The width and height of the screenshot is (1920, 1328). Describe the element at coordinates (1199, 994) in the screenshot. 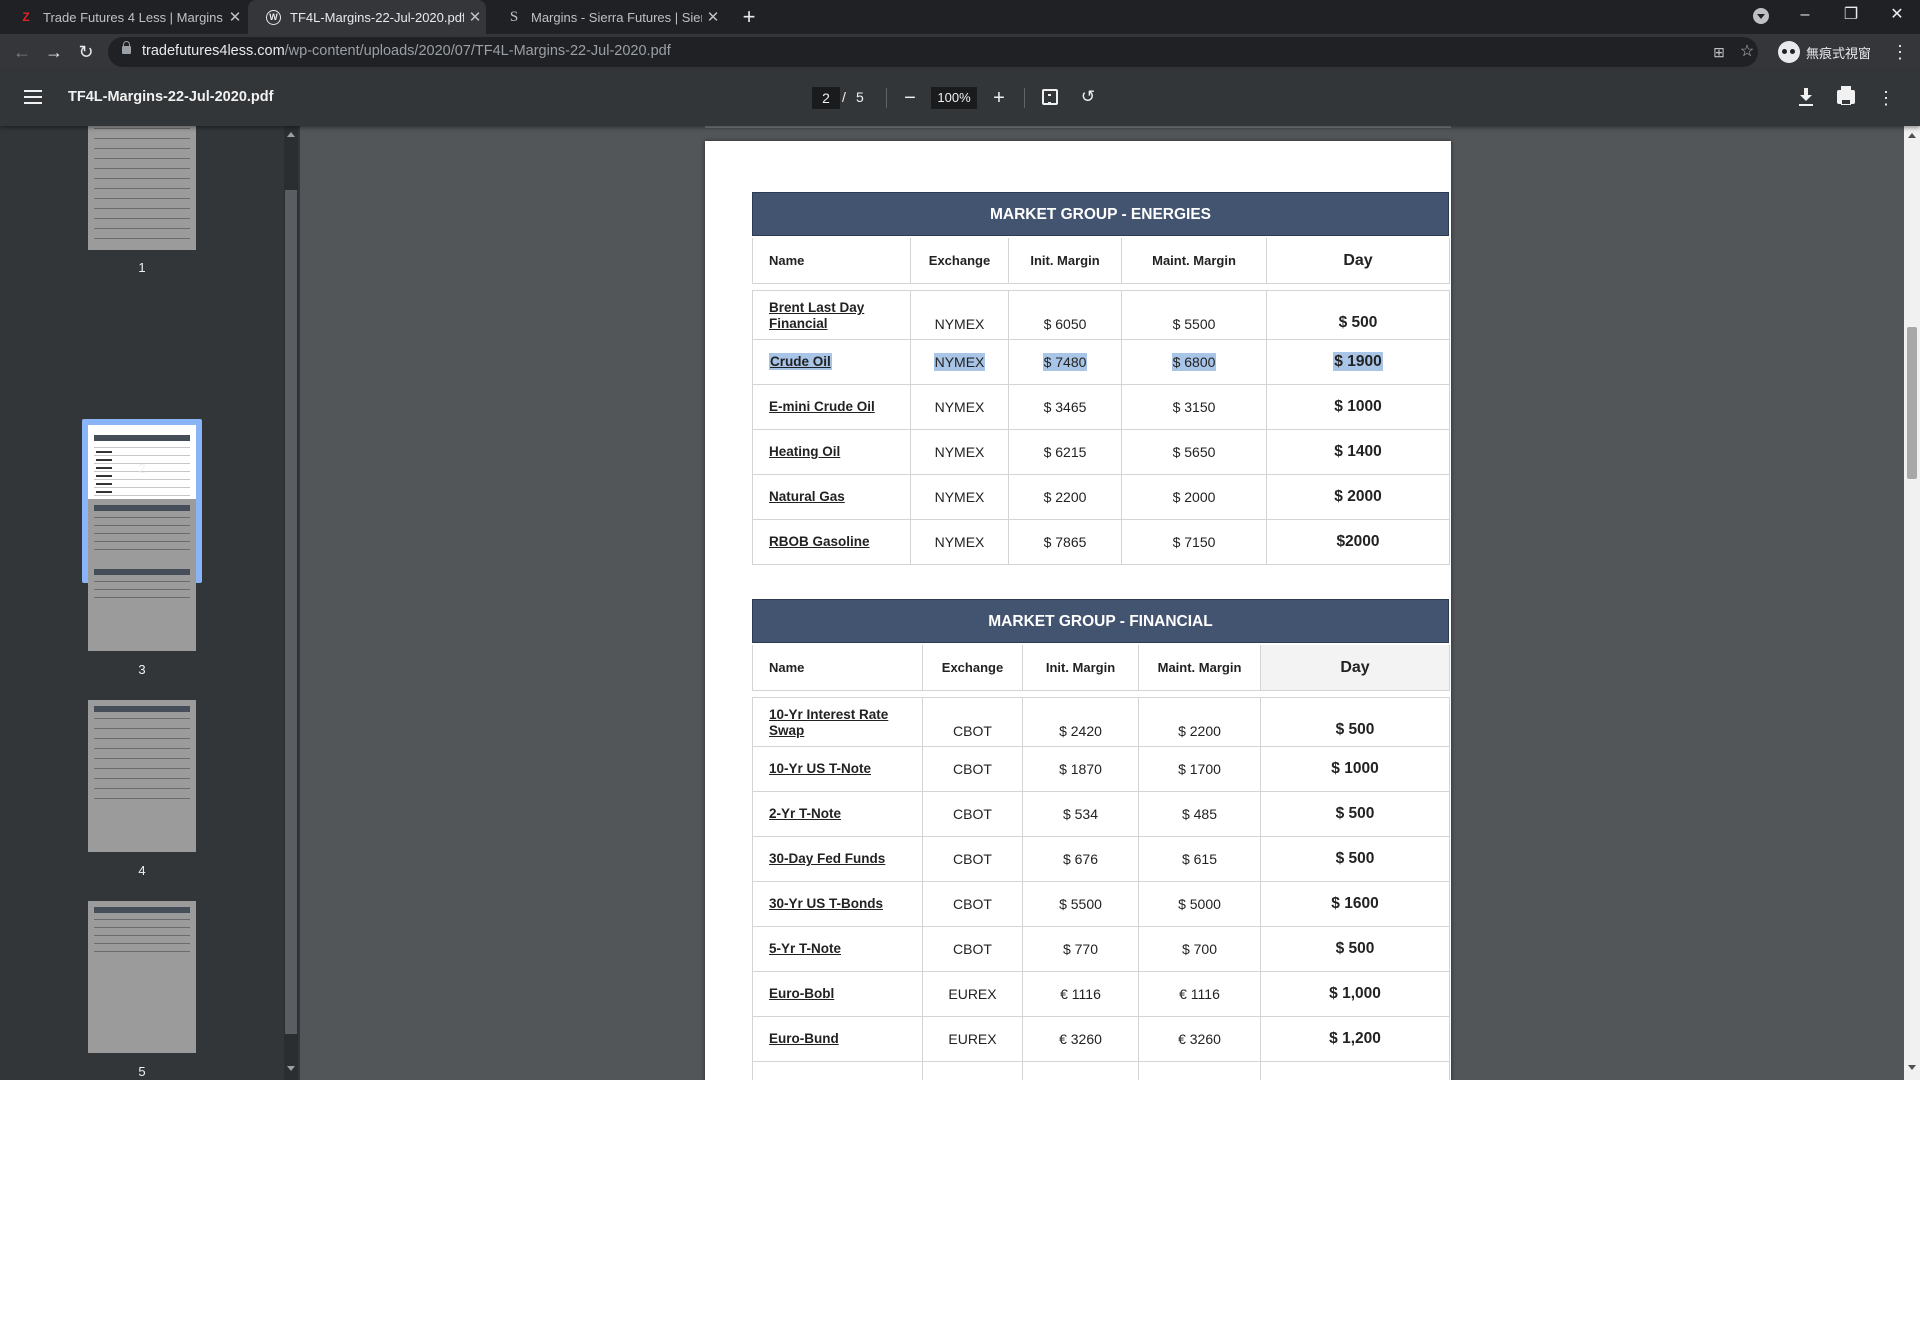

I see `maint-margin-cell: € 1116` at that location.